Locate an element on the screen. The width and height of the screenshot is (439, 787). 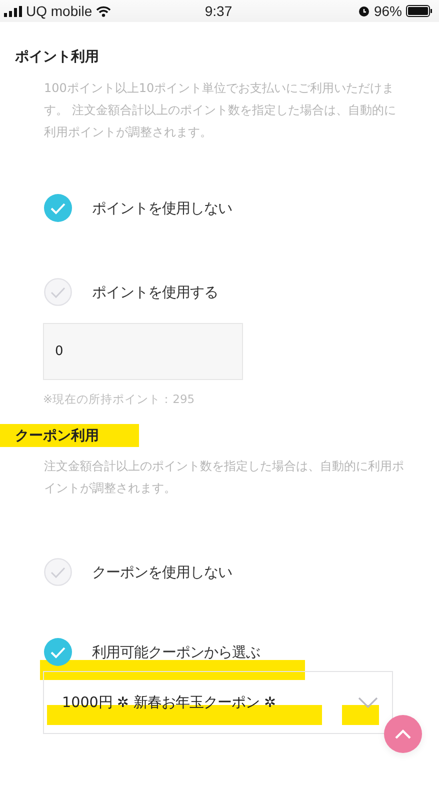
chevron-down-icon is located at coordinates (368, 702).